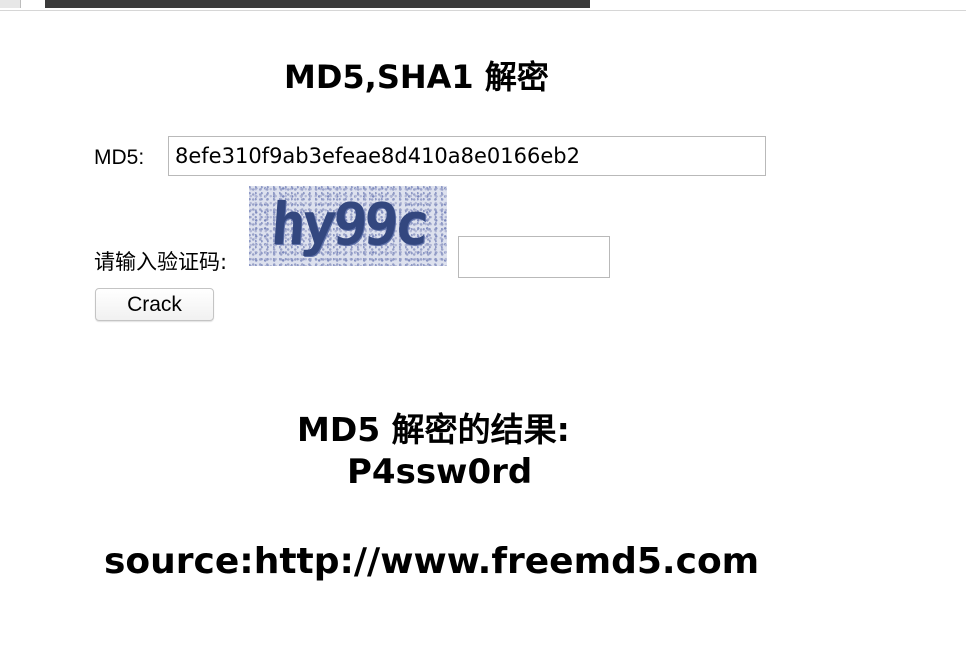 The image size is (966, 646). What do you see at coordinates (433, 429) in the screenshot?
I see `result-heading: MD5 解密的结果:` at bounding box center [433, 429].